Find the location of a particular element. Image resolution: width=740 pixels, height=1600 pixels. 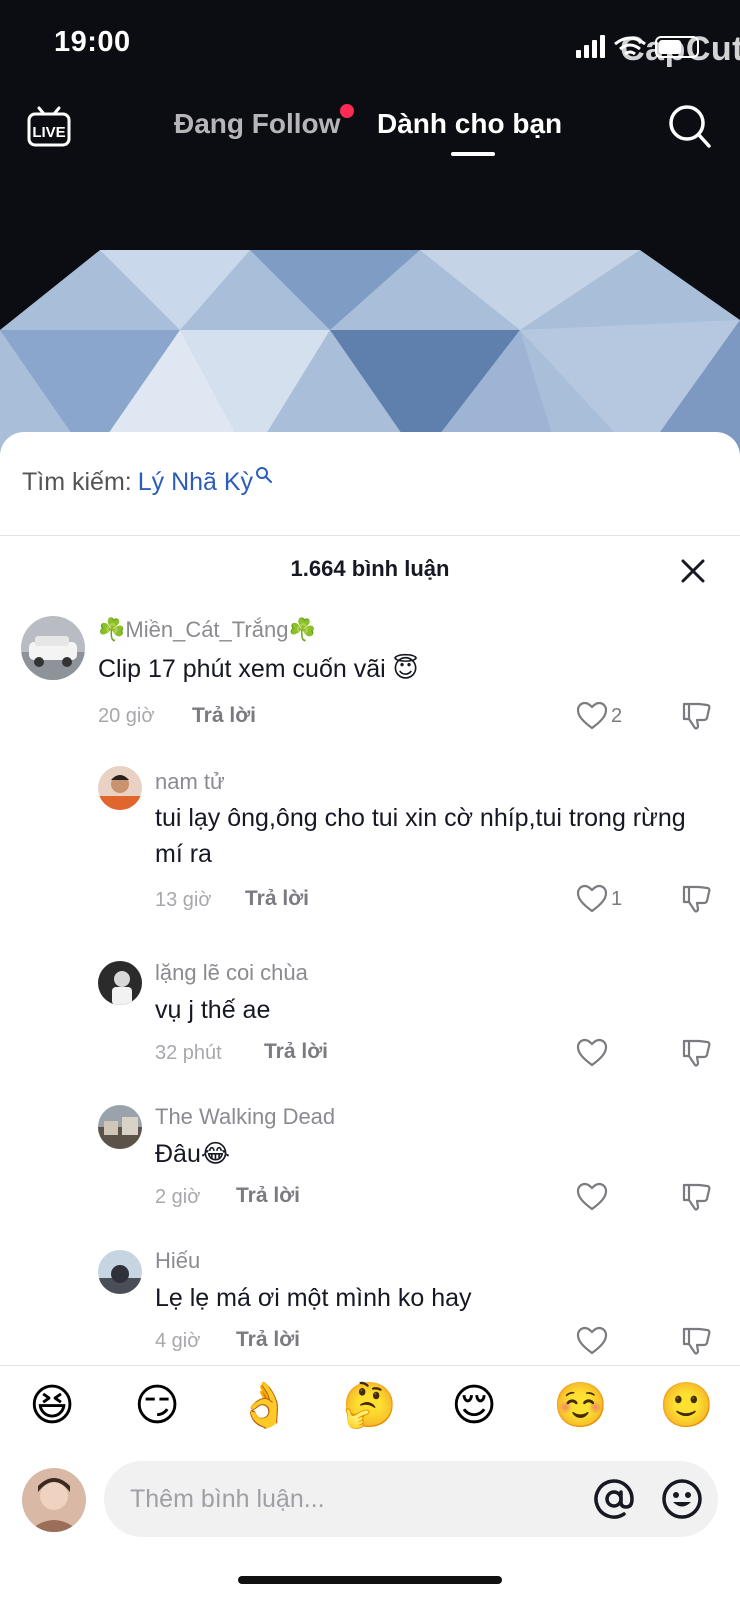

comment-username: nam tử is located at coordinates (190, 782).